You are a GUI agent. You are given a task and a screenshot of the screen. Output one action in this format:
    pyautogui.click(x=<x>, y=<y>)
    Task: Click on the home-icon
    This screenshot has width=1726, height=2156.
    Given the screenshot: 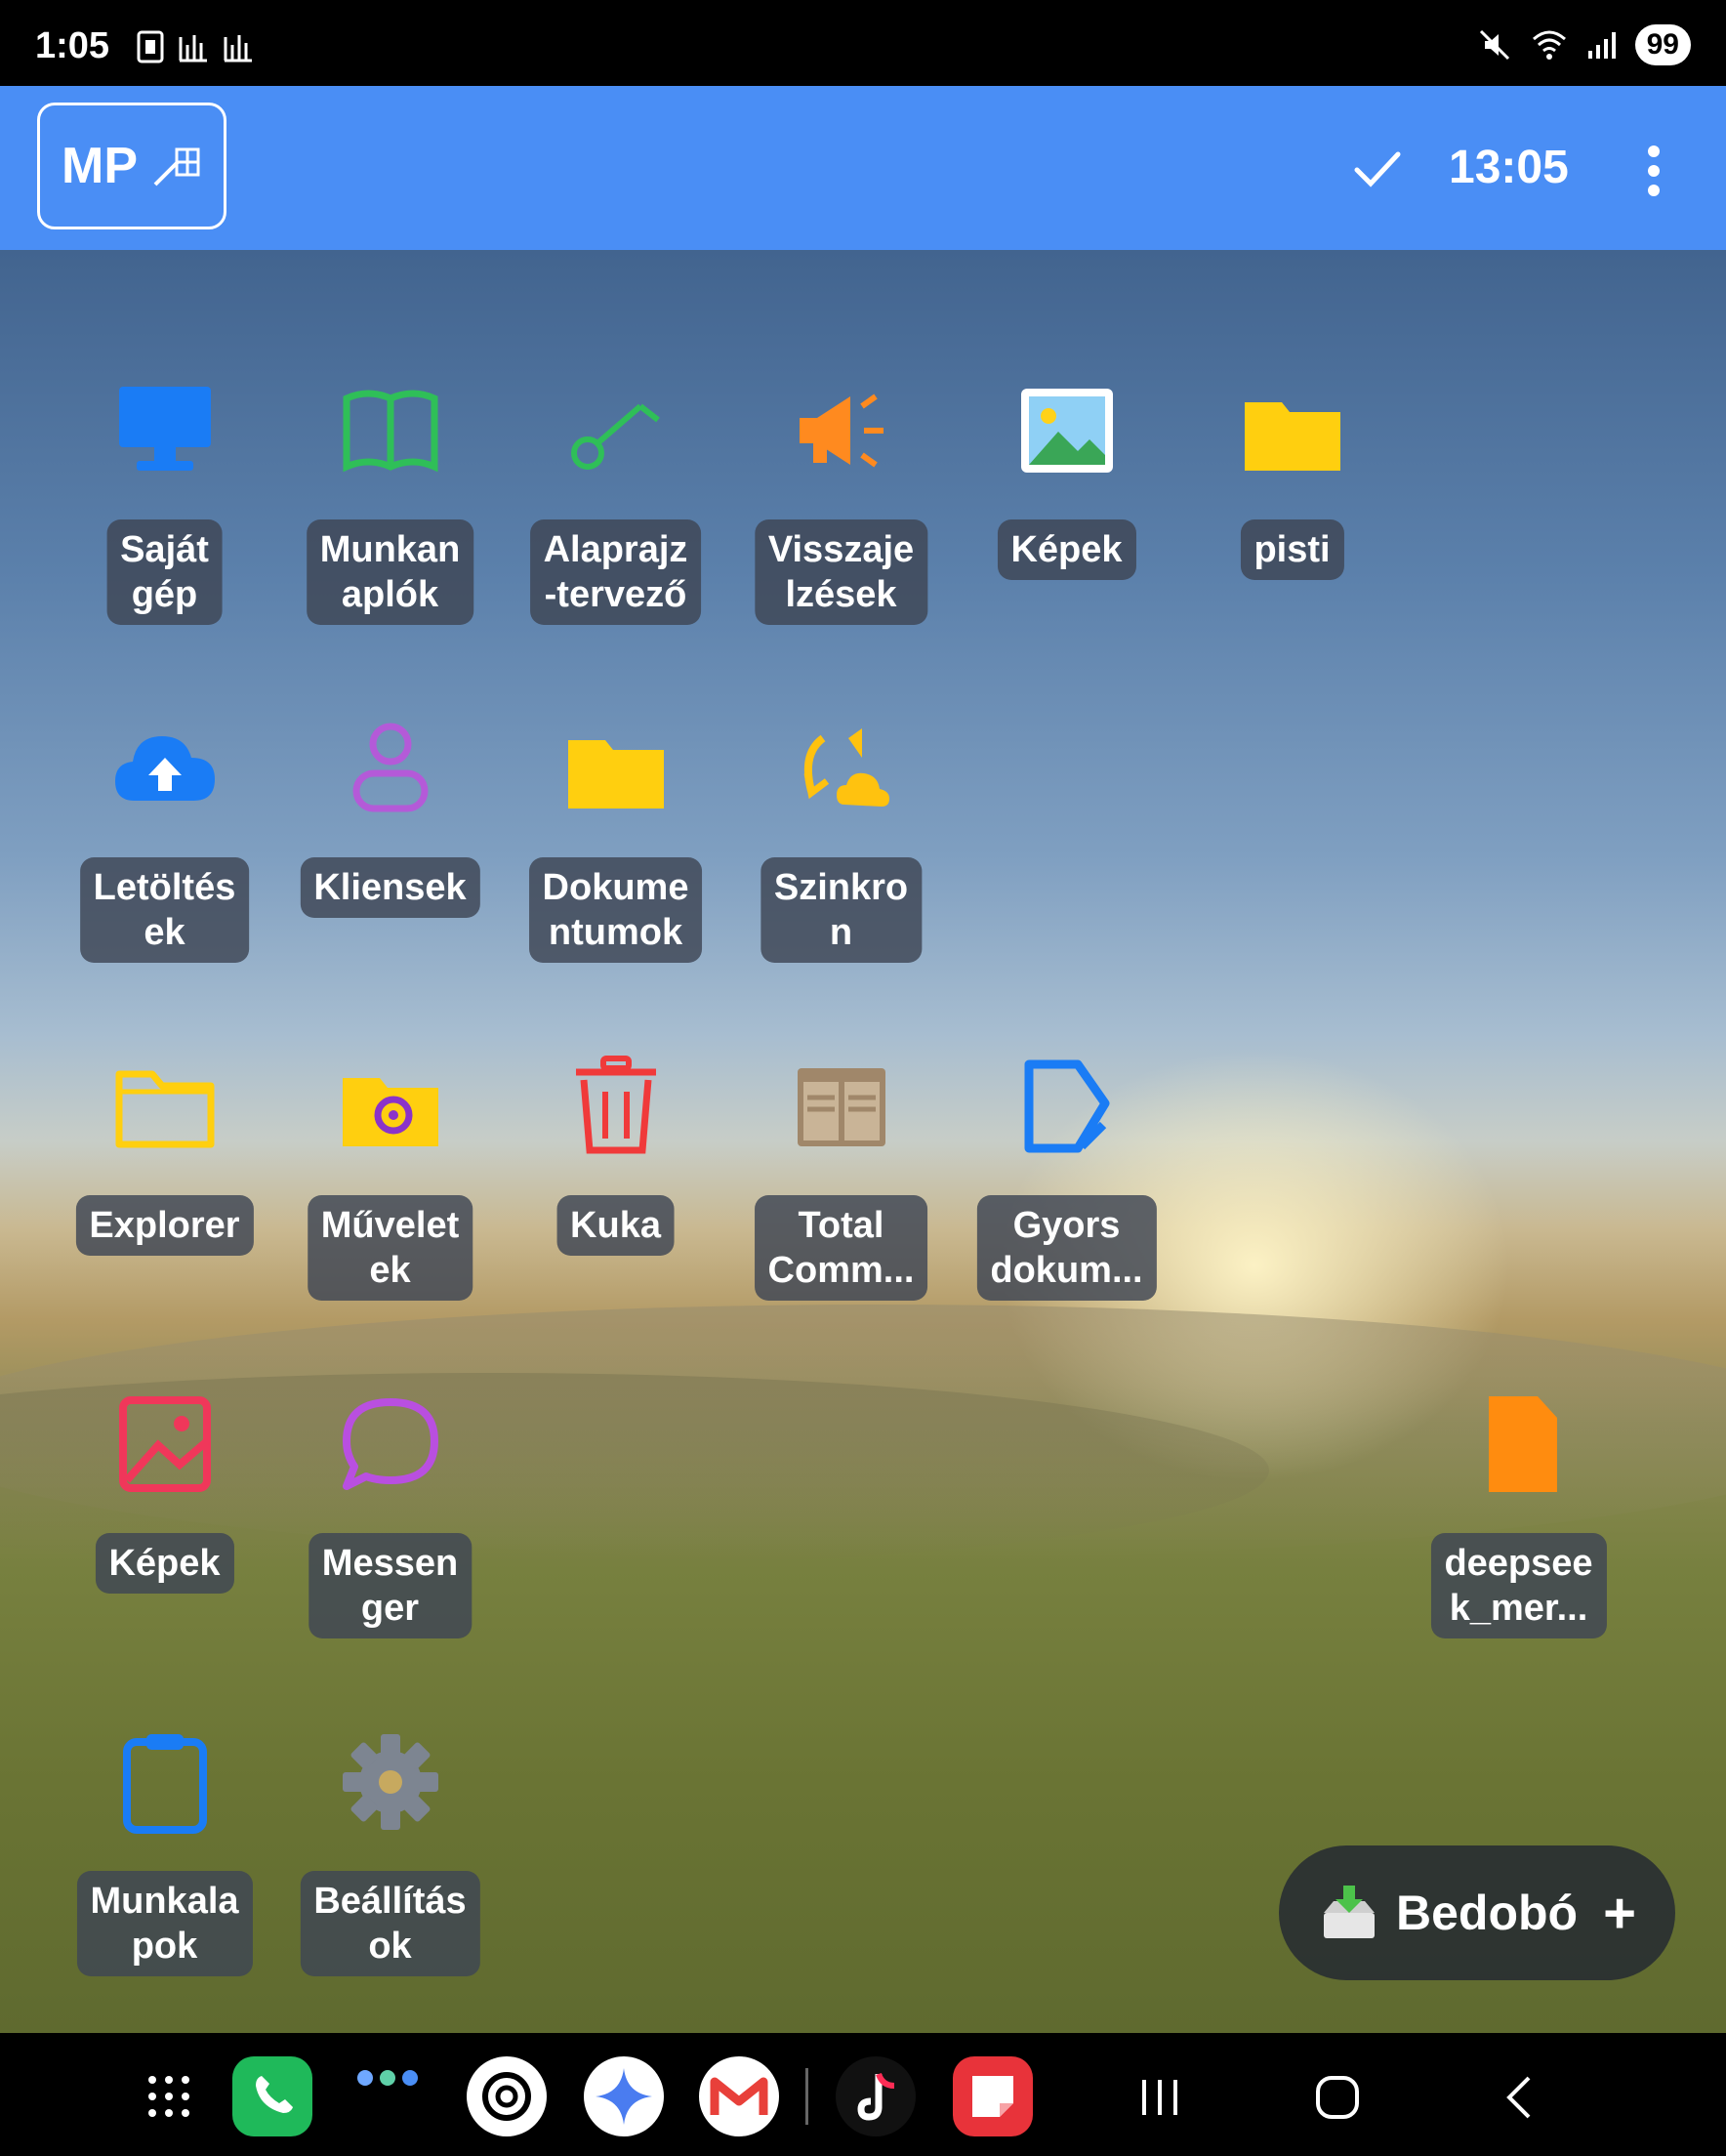 What is the action you would take?
    pyautogui.click(x=1337, y=2097)
    